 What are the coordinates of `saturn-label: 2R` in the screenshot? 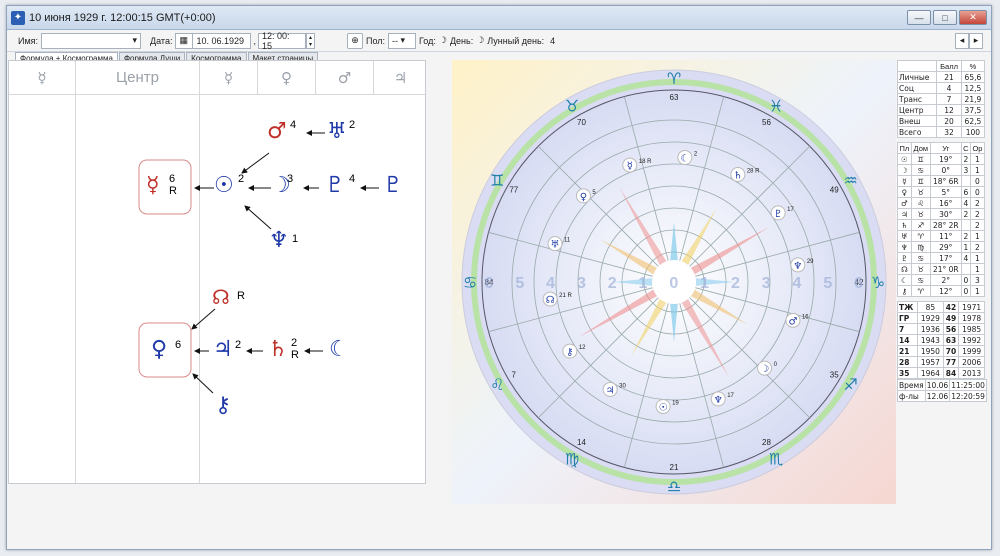 It's located at (295, 349).